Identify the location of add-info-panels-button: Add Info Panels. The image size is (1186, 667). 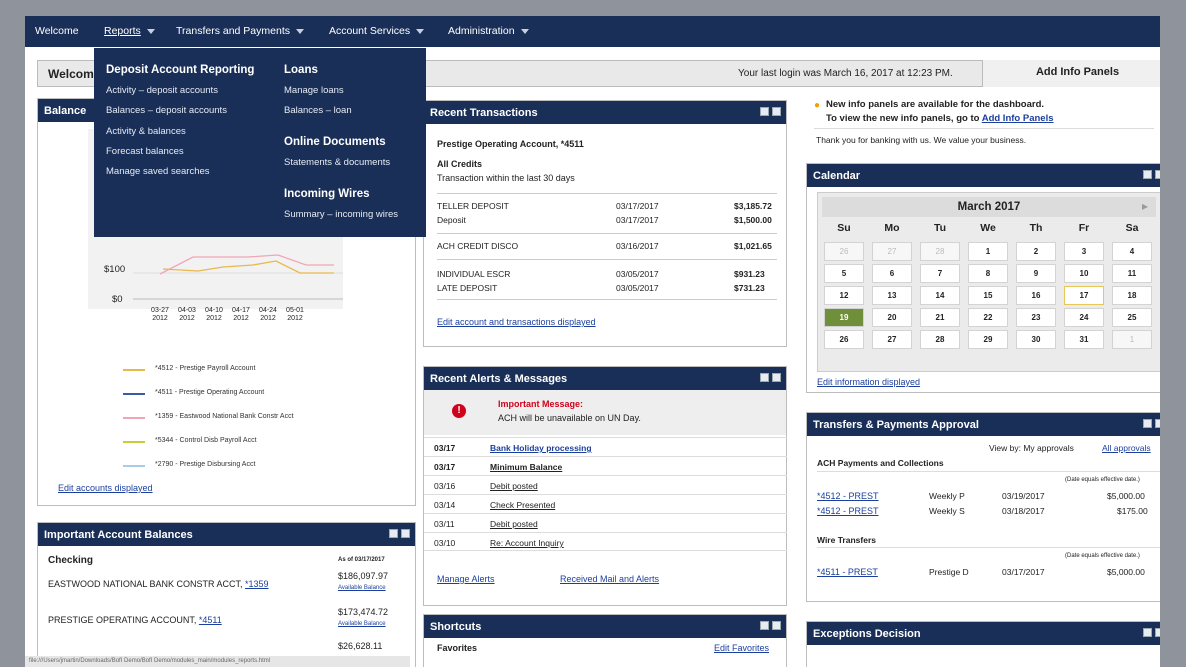
(1071, 73).